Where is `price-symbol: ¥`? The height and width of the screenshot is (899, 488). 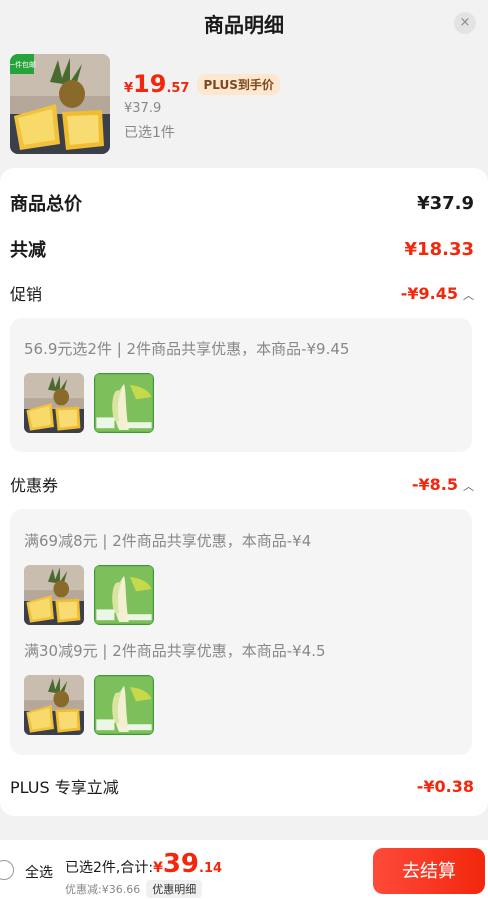 price-symbol: ¥ is located at coordinates (129, 88).